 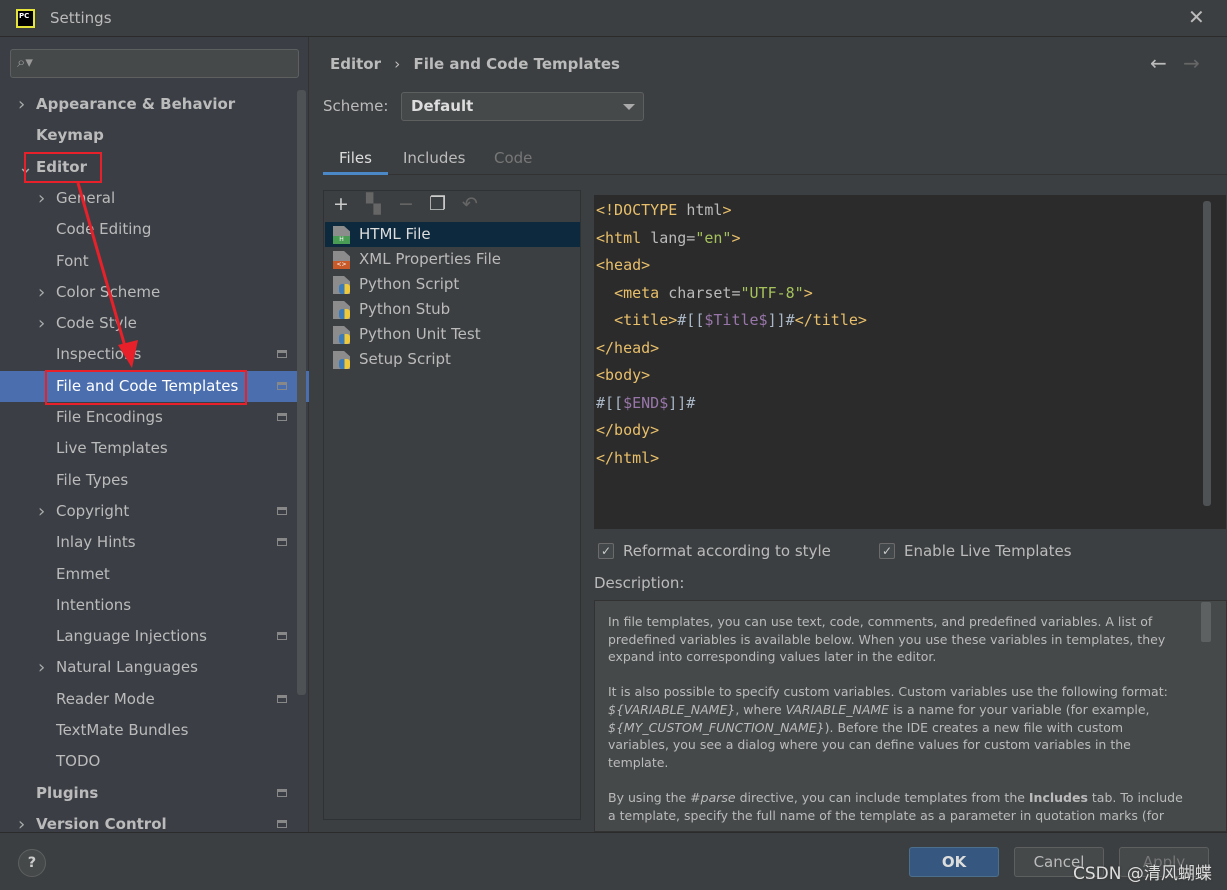 I want to click on breadcrumb-current: File and Code Templates, so click(x=516, y=64).